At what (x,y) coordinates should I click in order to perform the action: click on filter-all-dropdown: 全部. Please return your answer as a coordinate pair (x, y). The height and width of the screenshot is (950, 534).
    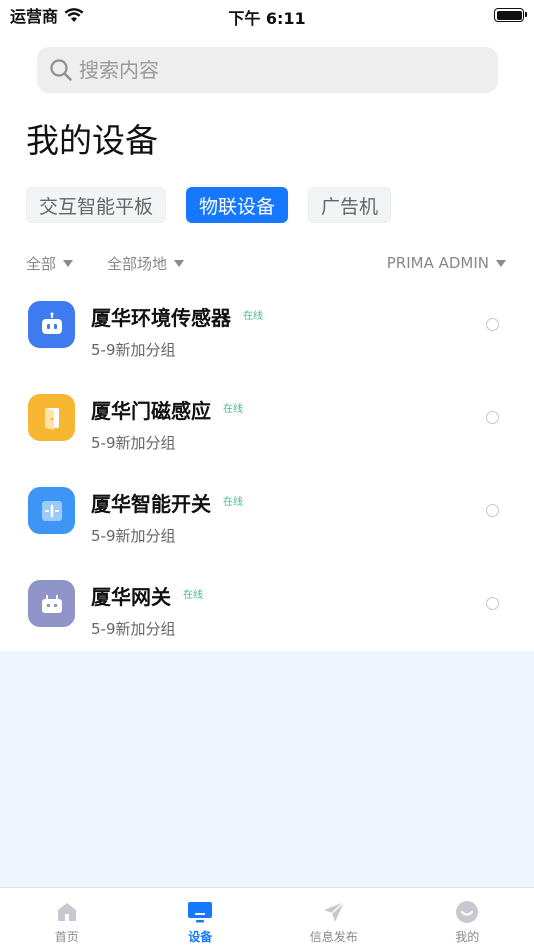
    Looking at the image, I should click on (50, 263).